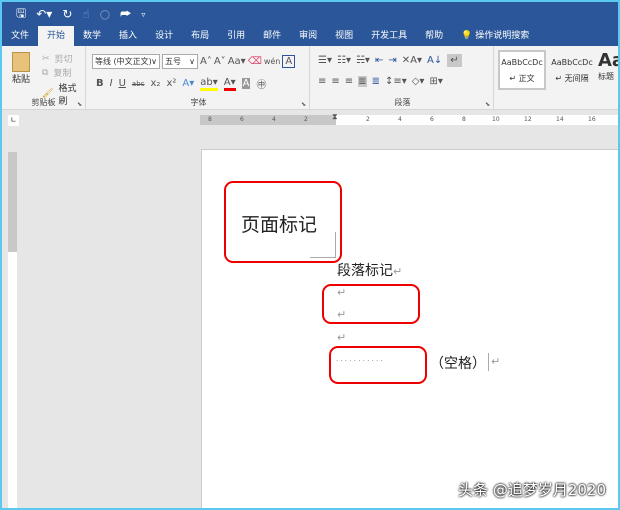  What do you see at coordinates (143, 14) in the screenshot?
I see `dropdown-icon: ▿` at bounding box center [143, 14].